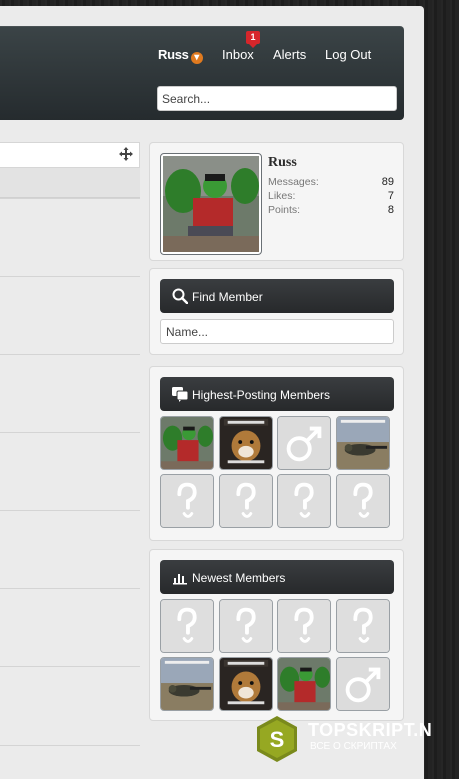  What do you see at coordinates (276, 635) in the screenshot?
I see `newest-members-panel: Newest Members` at bounding box center [276, 635].